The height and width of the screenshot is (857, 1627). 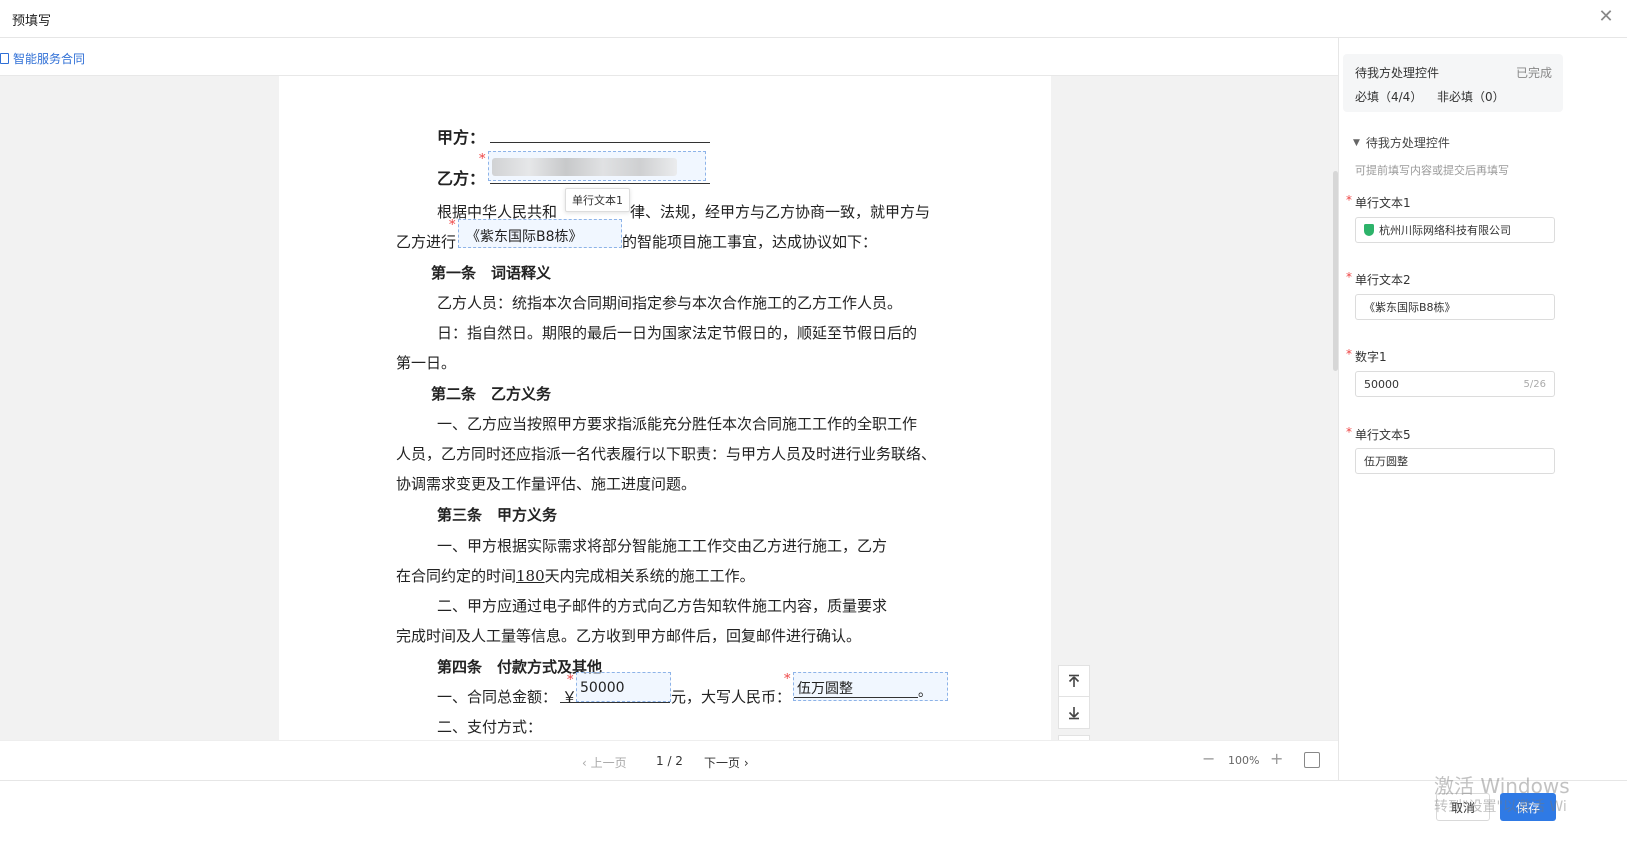 I want to click on amount-words-field: 伍万圆整 。, so click(x=870, y=686).